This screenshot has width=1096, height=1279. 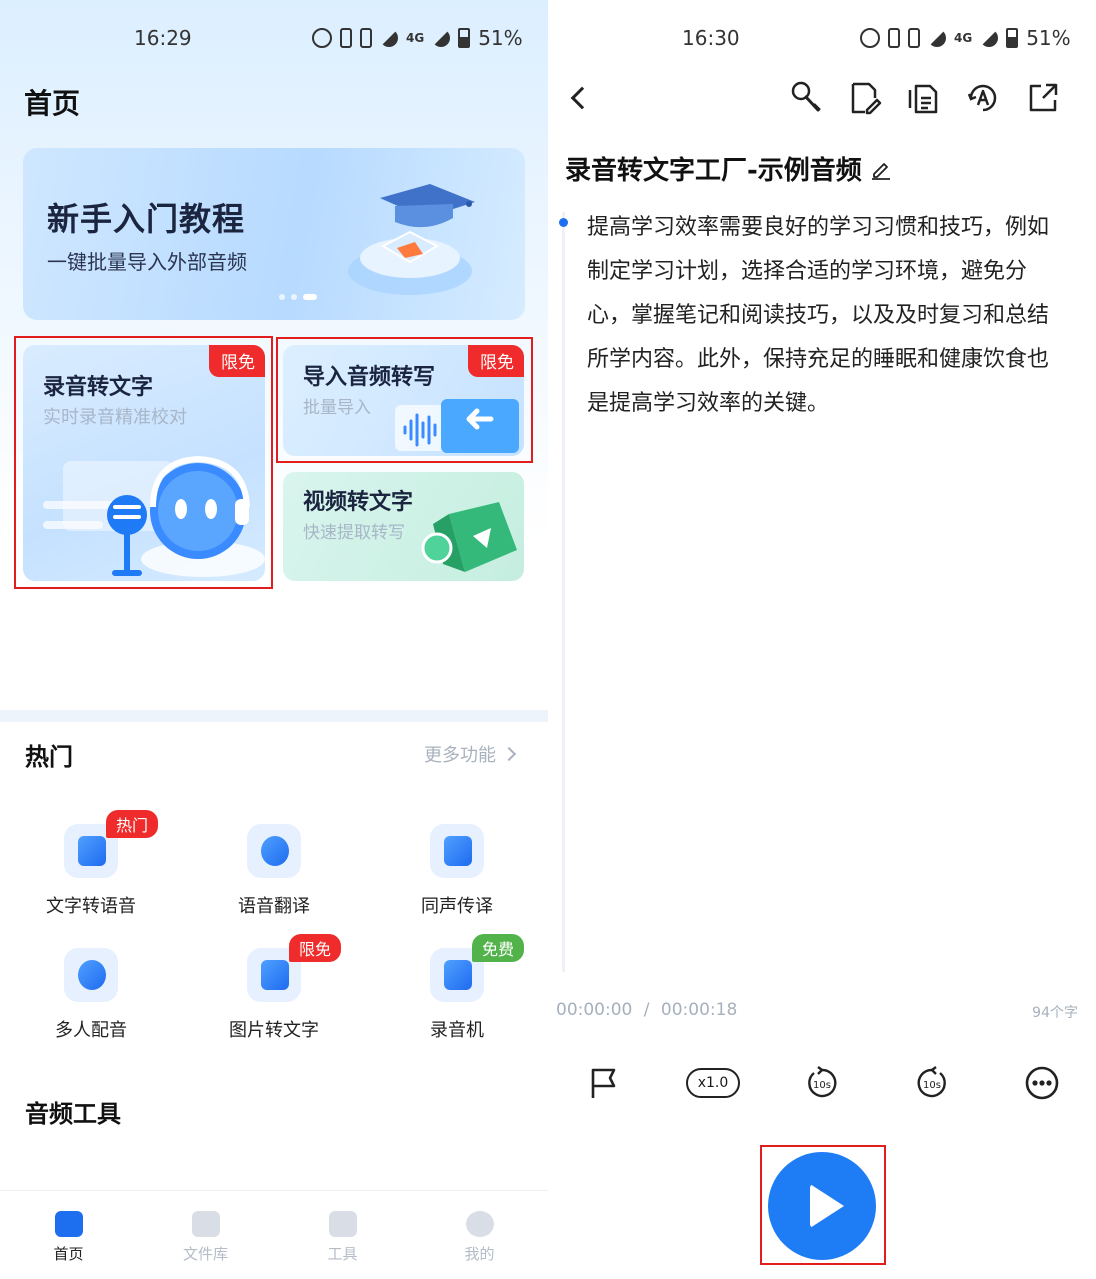 What do you see at coordinates (274, 38) in the screenshot?
I see `status-bar: 16:29 4G 51%` at bounding box center [274, 38].